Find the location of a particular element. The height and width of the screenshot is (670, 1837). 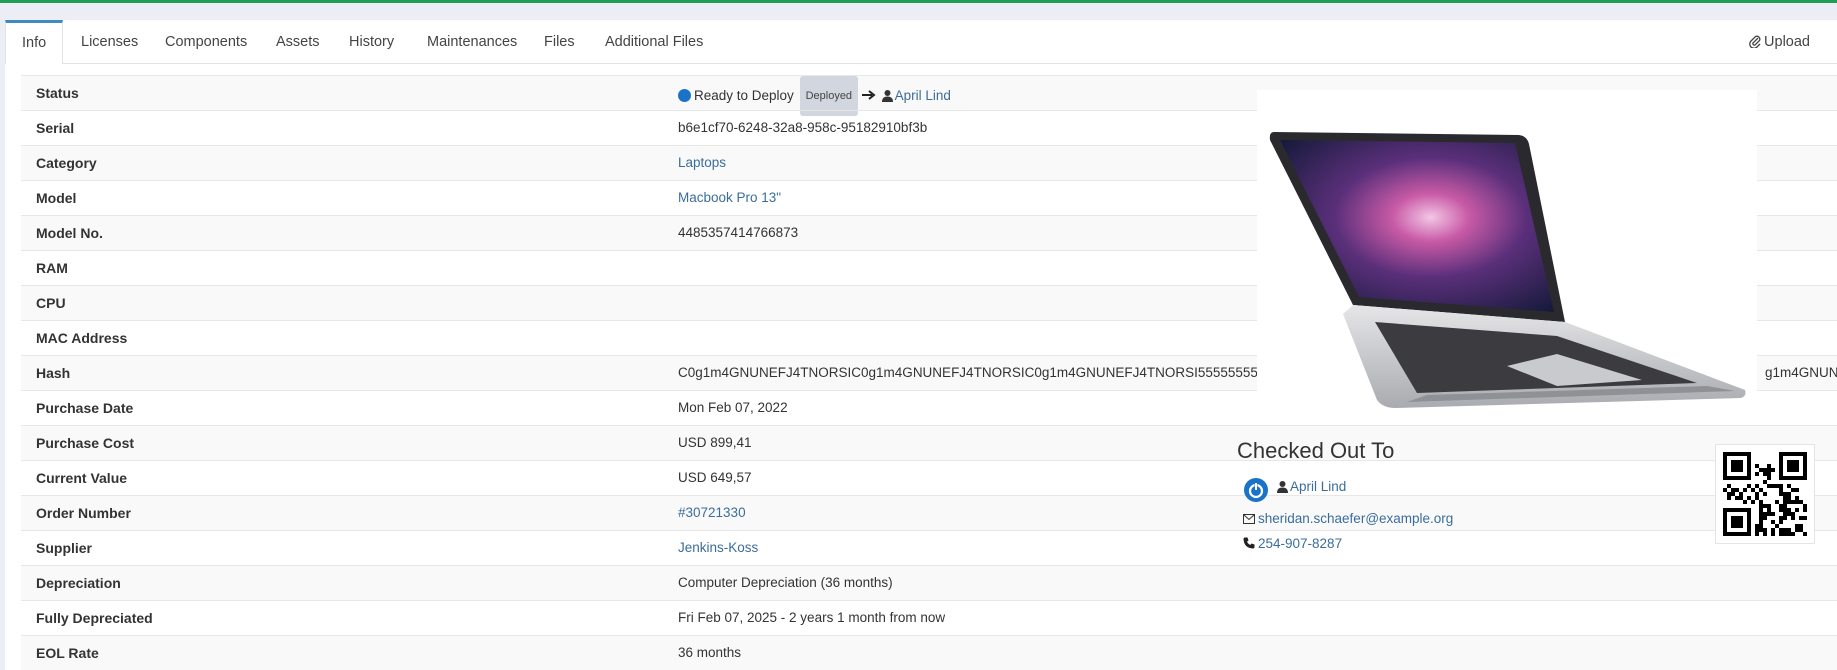

row-label: Model No. is located at coordinates (69, 233).